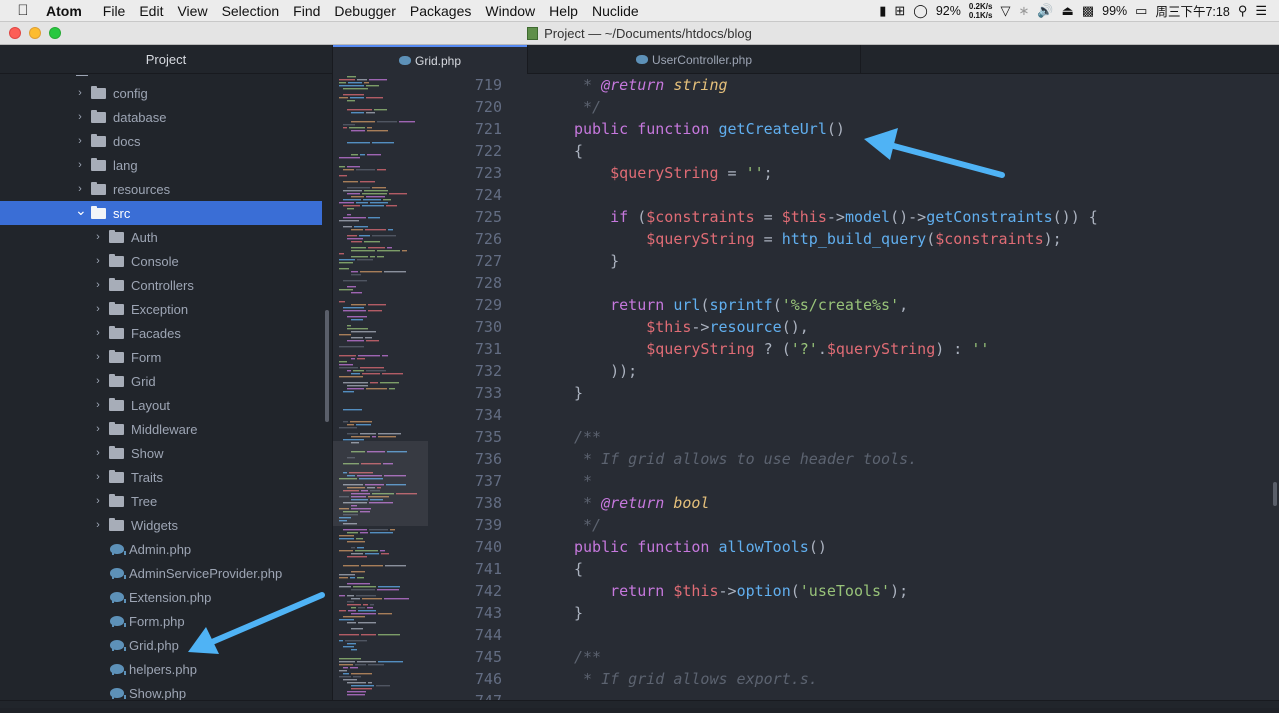 Image resolution: width=1279 pixels, height=713 pixels. Describe the element at coordinates (161, 237) in the screenshot. I see `tree-item-auth: › Auth` at that location.